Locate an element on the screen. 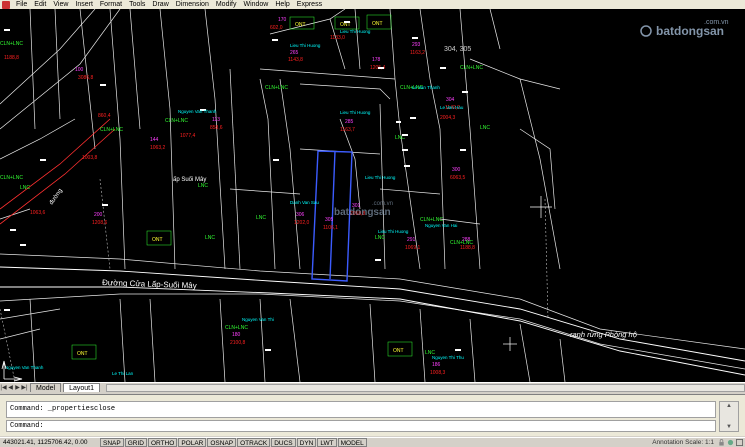 The width and height of the screenshot is (745, 447). snap-toggle: SNAP is located at coordinates (112, 442).